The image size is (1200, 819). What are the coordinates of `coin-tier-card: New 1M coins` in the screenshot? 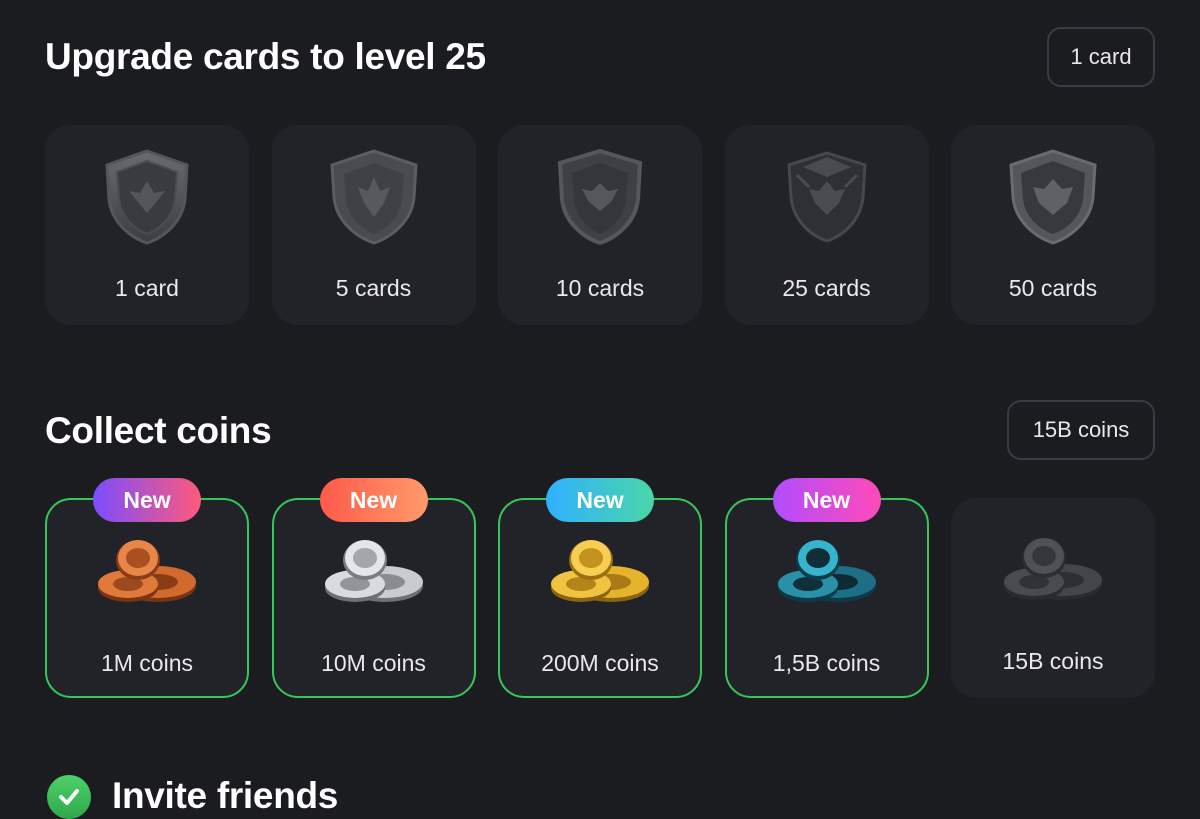 It's located at (147, 588).